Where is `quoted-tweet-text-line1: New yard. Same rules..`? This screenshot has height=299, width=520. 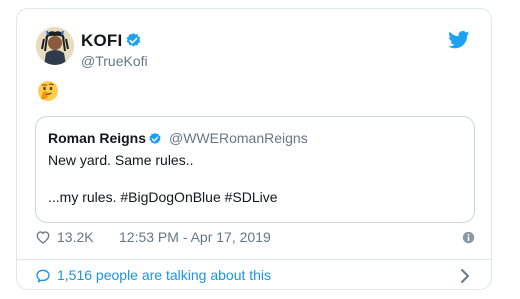
quoted-tweet-text-line1: New yard. Same rules.. is located at coordinates (121, 160).